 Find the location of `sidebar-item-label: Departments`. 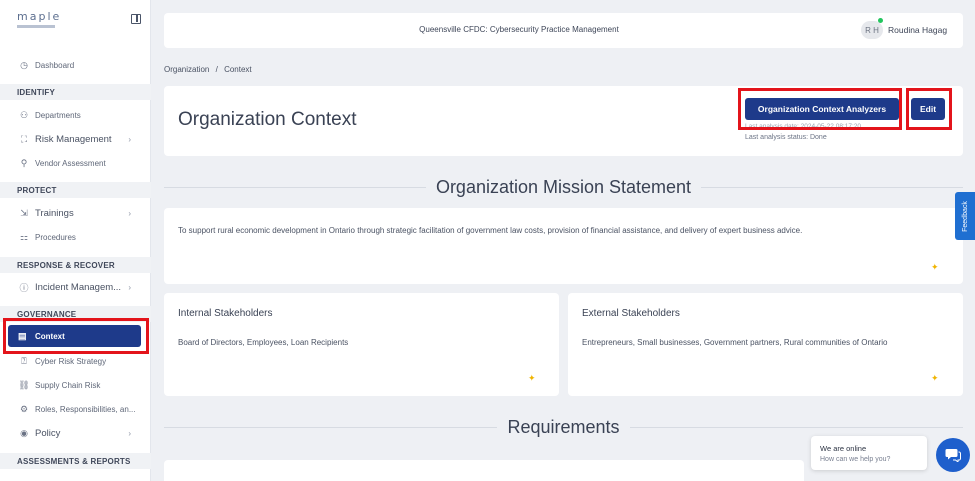

sidebar-item-label: Departments is located at coordinates (58, 115).